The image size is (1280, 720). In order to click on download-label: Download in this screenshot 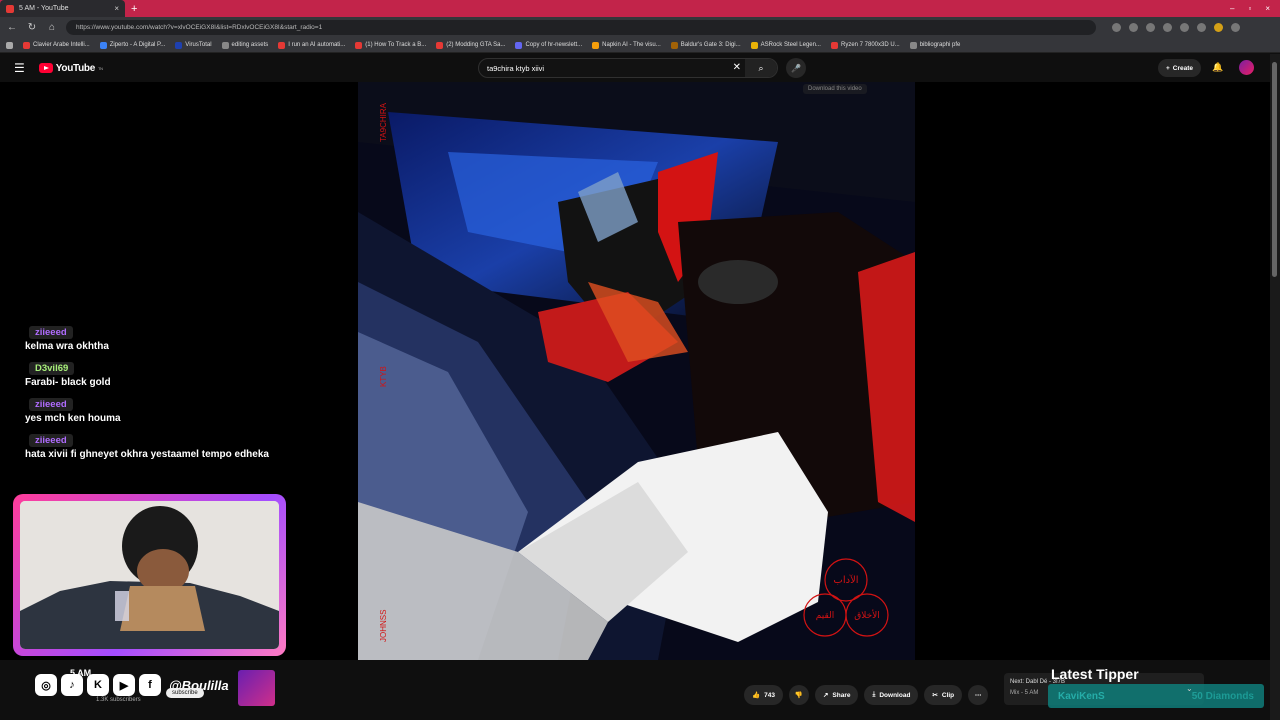, I will do `click(895, 695)`.